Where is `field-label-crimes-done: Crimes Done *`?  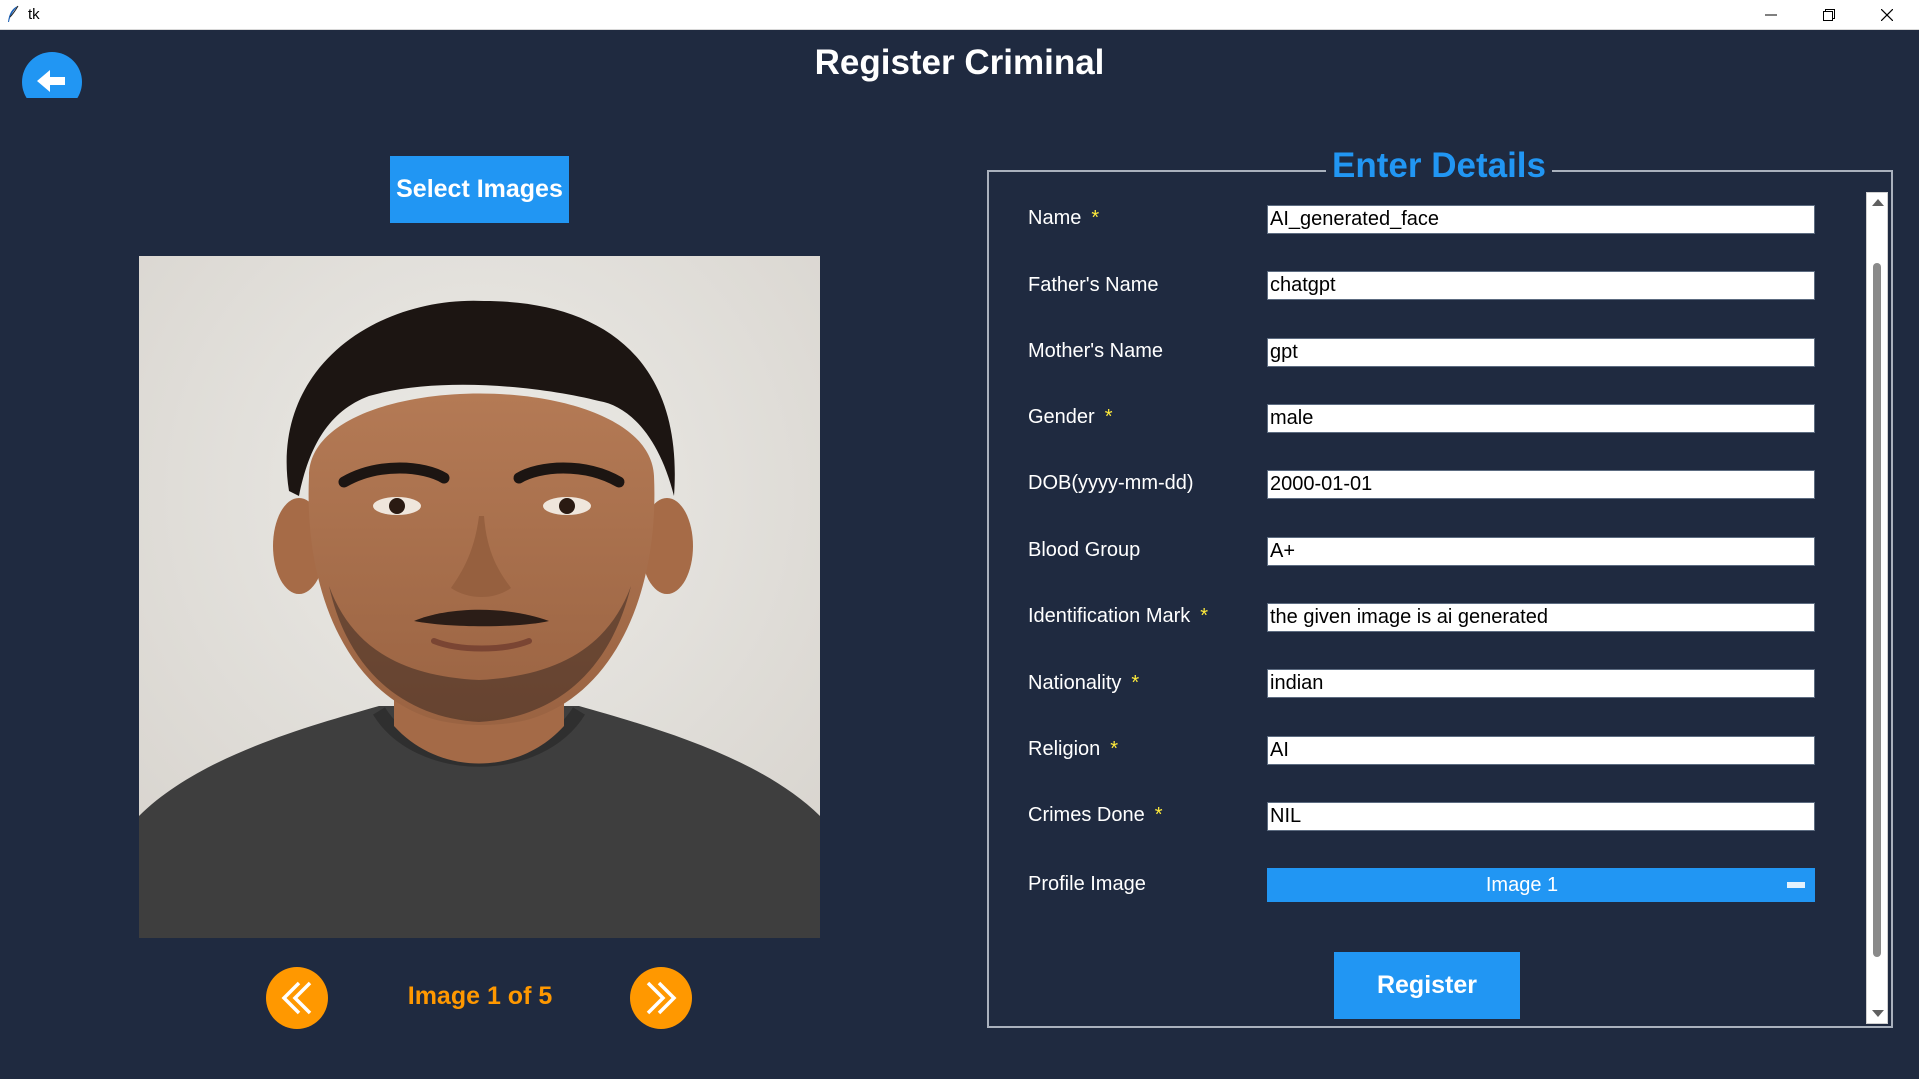
field-label-crimes-done: Crimes Done * is located at coordinates (1095, 815).